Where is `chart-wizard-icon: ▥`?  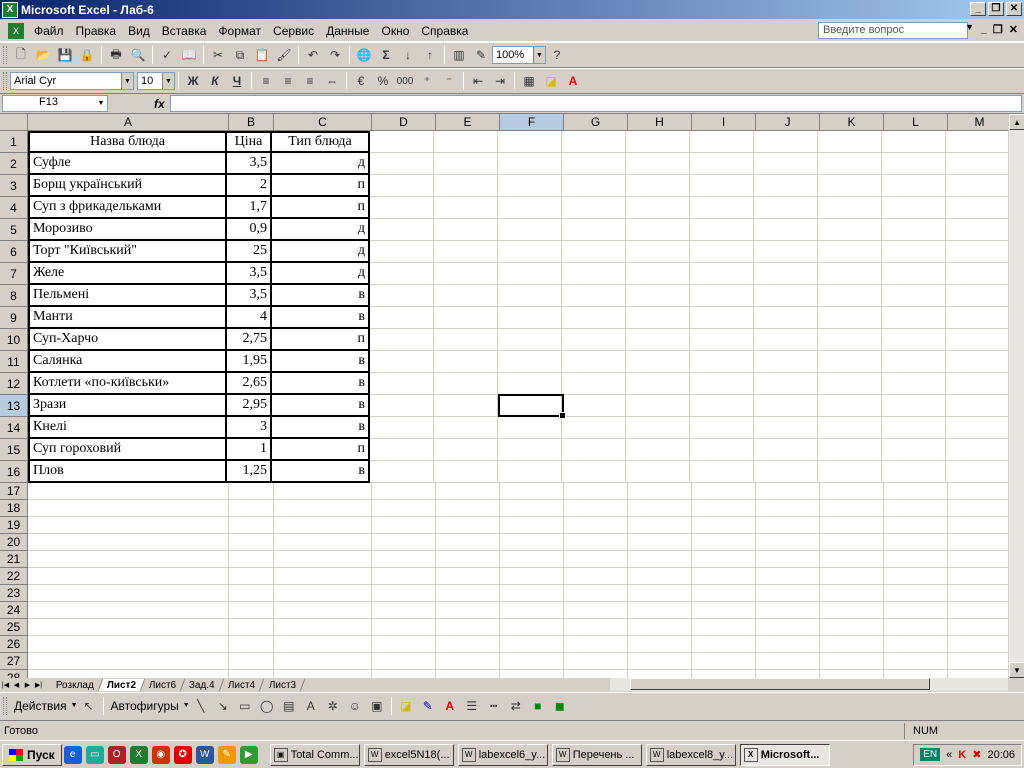
chart-wizard-icon: ▥ is located at coordinates (459, 55).